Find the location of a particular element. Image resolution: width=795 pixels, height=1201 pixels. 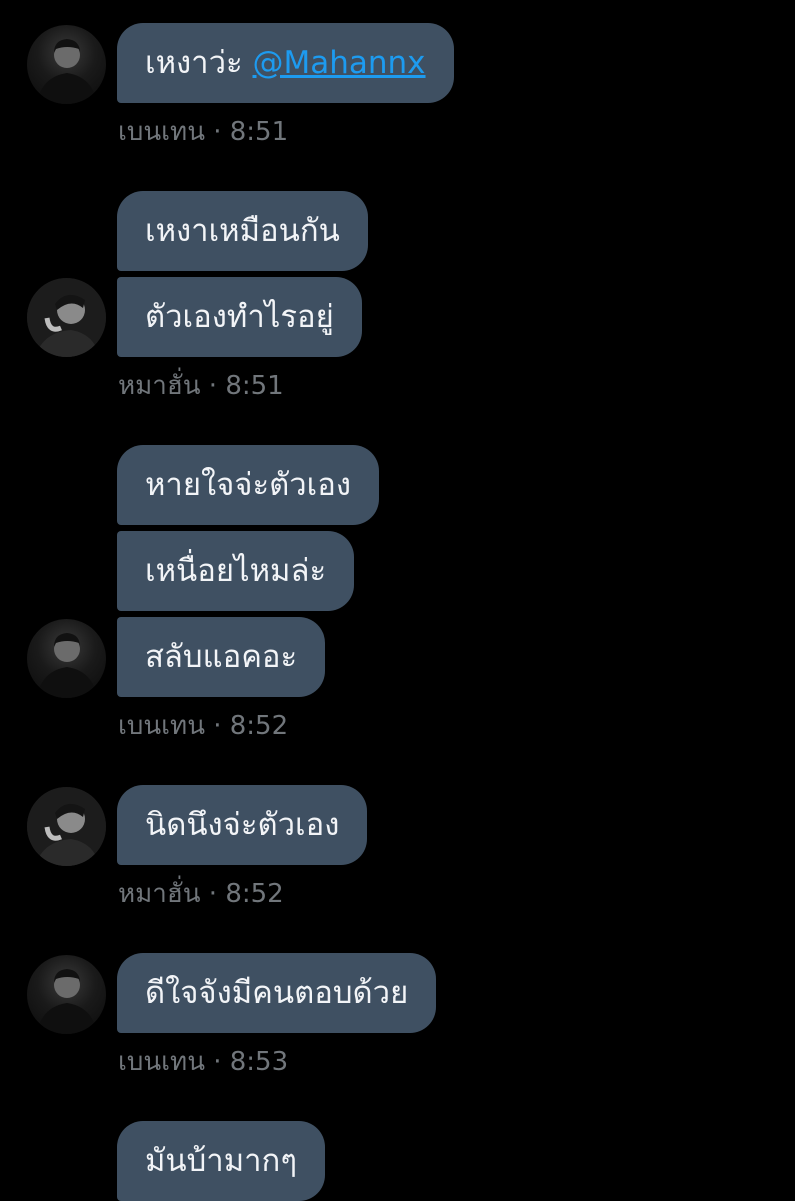

message-bubble: มันบ้ามากๆ is located at coordinates (221, 1161).